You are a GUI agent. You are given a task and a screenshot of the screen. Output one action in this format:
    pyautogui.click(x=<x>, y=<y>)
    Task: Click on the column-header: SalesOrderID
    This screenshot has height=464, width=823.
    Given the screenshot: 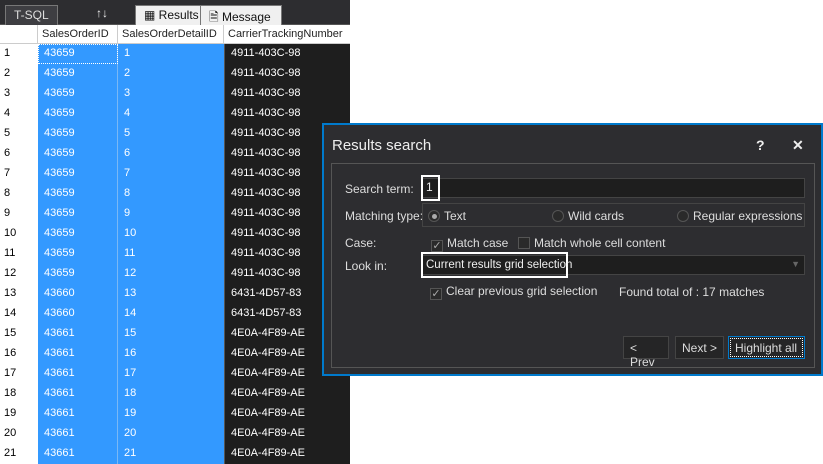 What is the action you would take?
    pyautogui.click(x=78, y=34)
    